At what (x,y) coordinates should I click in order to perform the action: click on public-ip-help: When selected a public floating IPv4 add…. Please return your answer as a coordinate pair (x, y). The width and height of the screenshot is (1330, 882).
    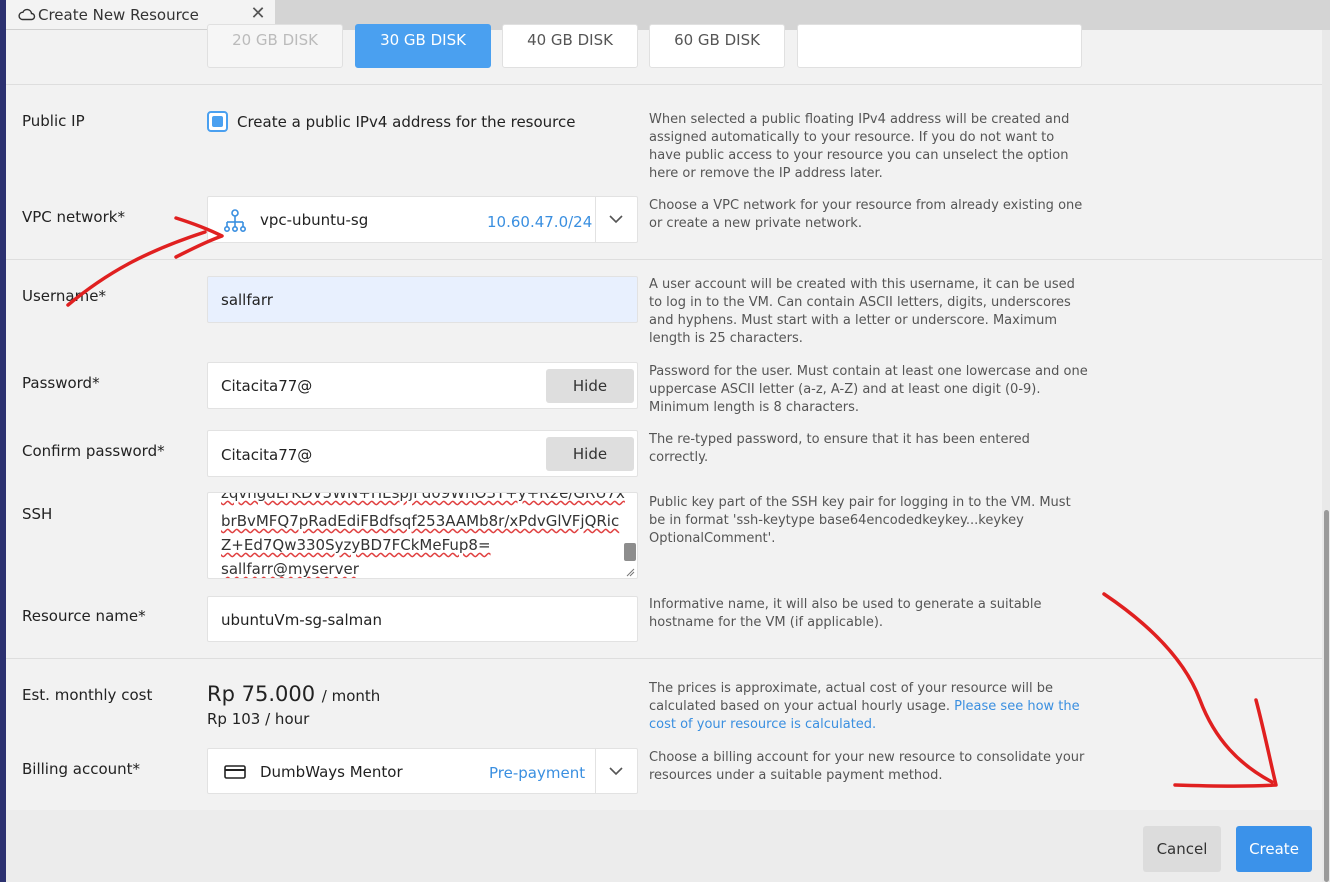
    Looking at the image, I should click on (859, 146).